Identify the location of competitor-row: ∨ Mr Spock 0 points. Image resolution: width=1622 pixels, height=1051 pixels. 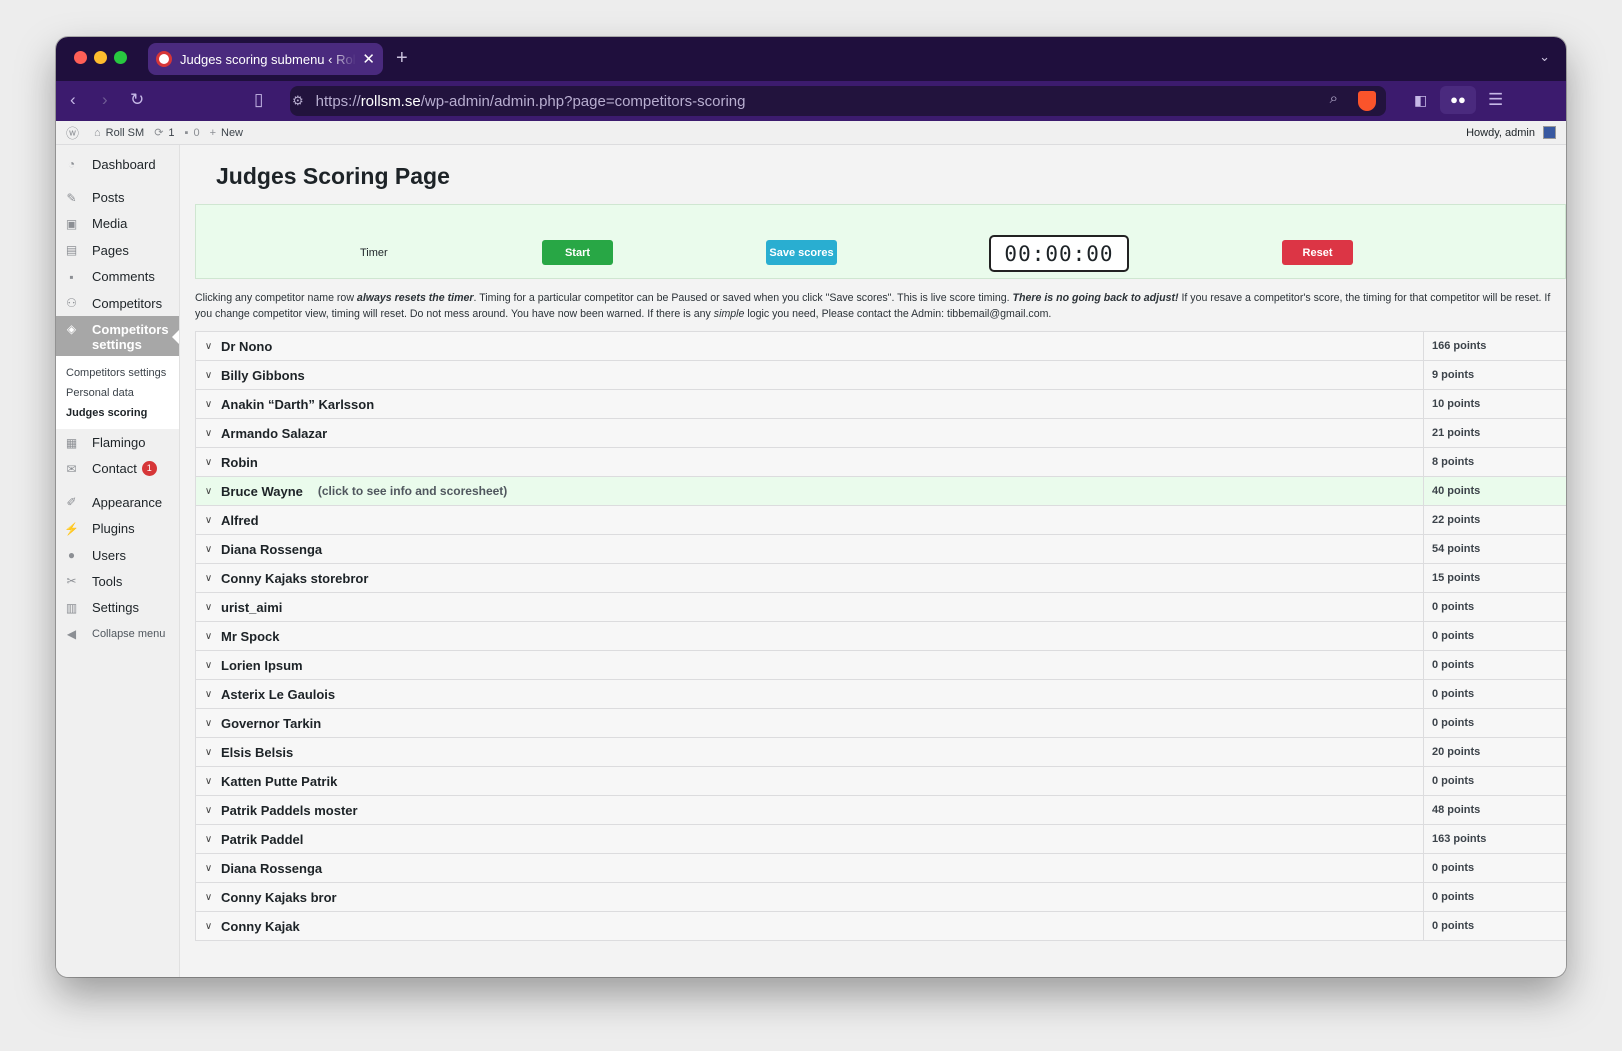
(880, 636).